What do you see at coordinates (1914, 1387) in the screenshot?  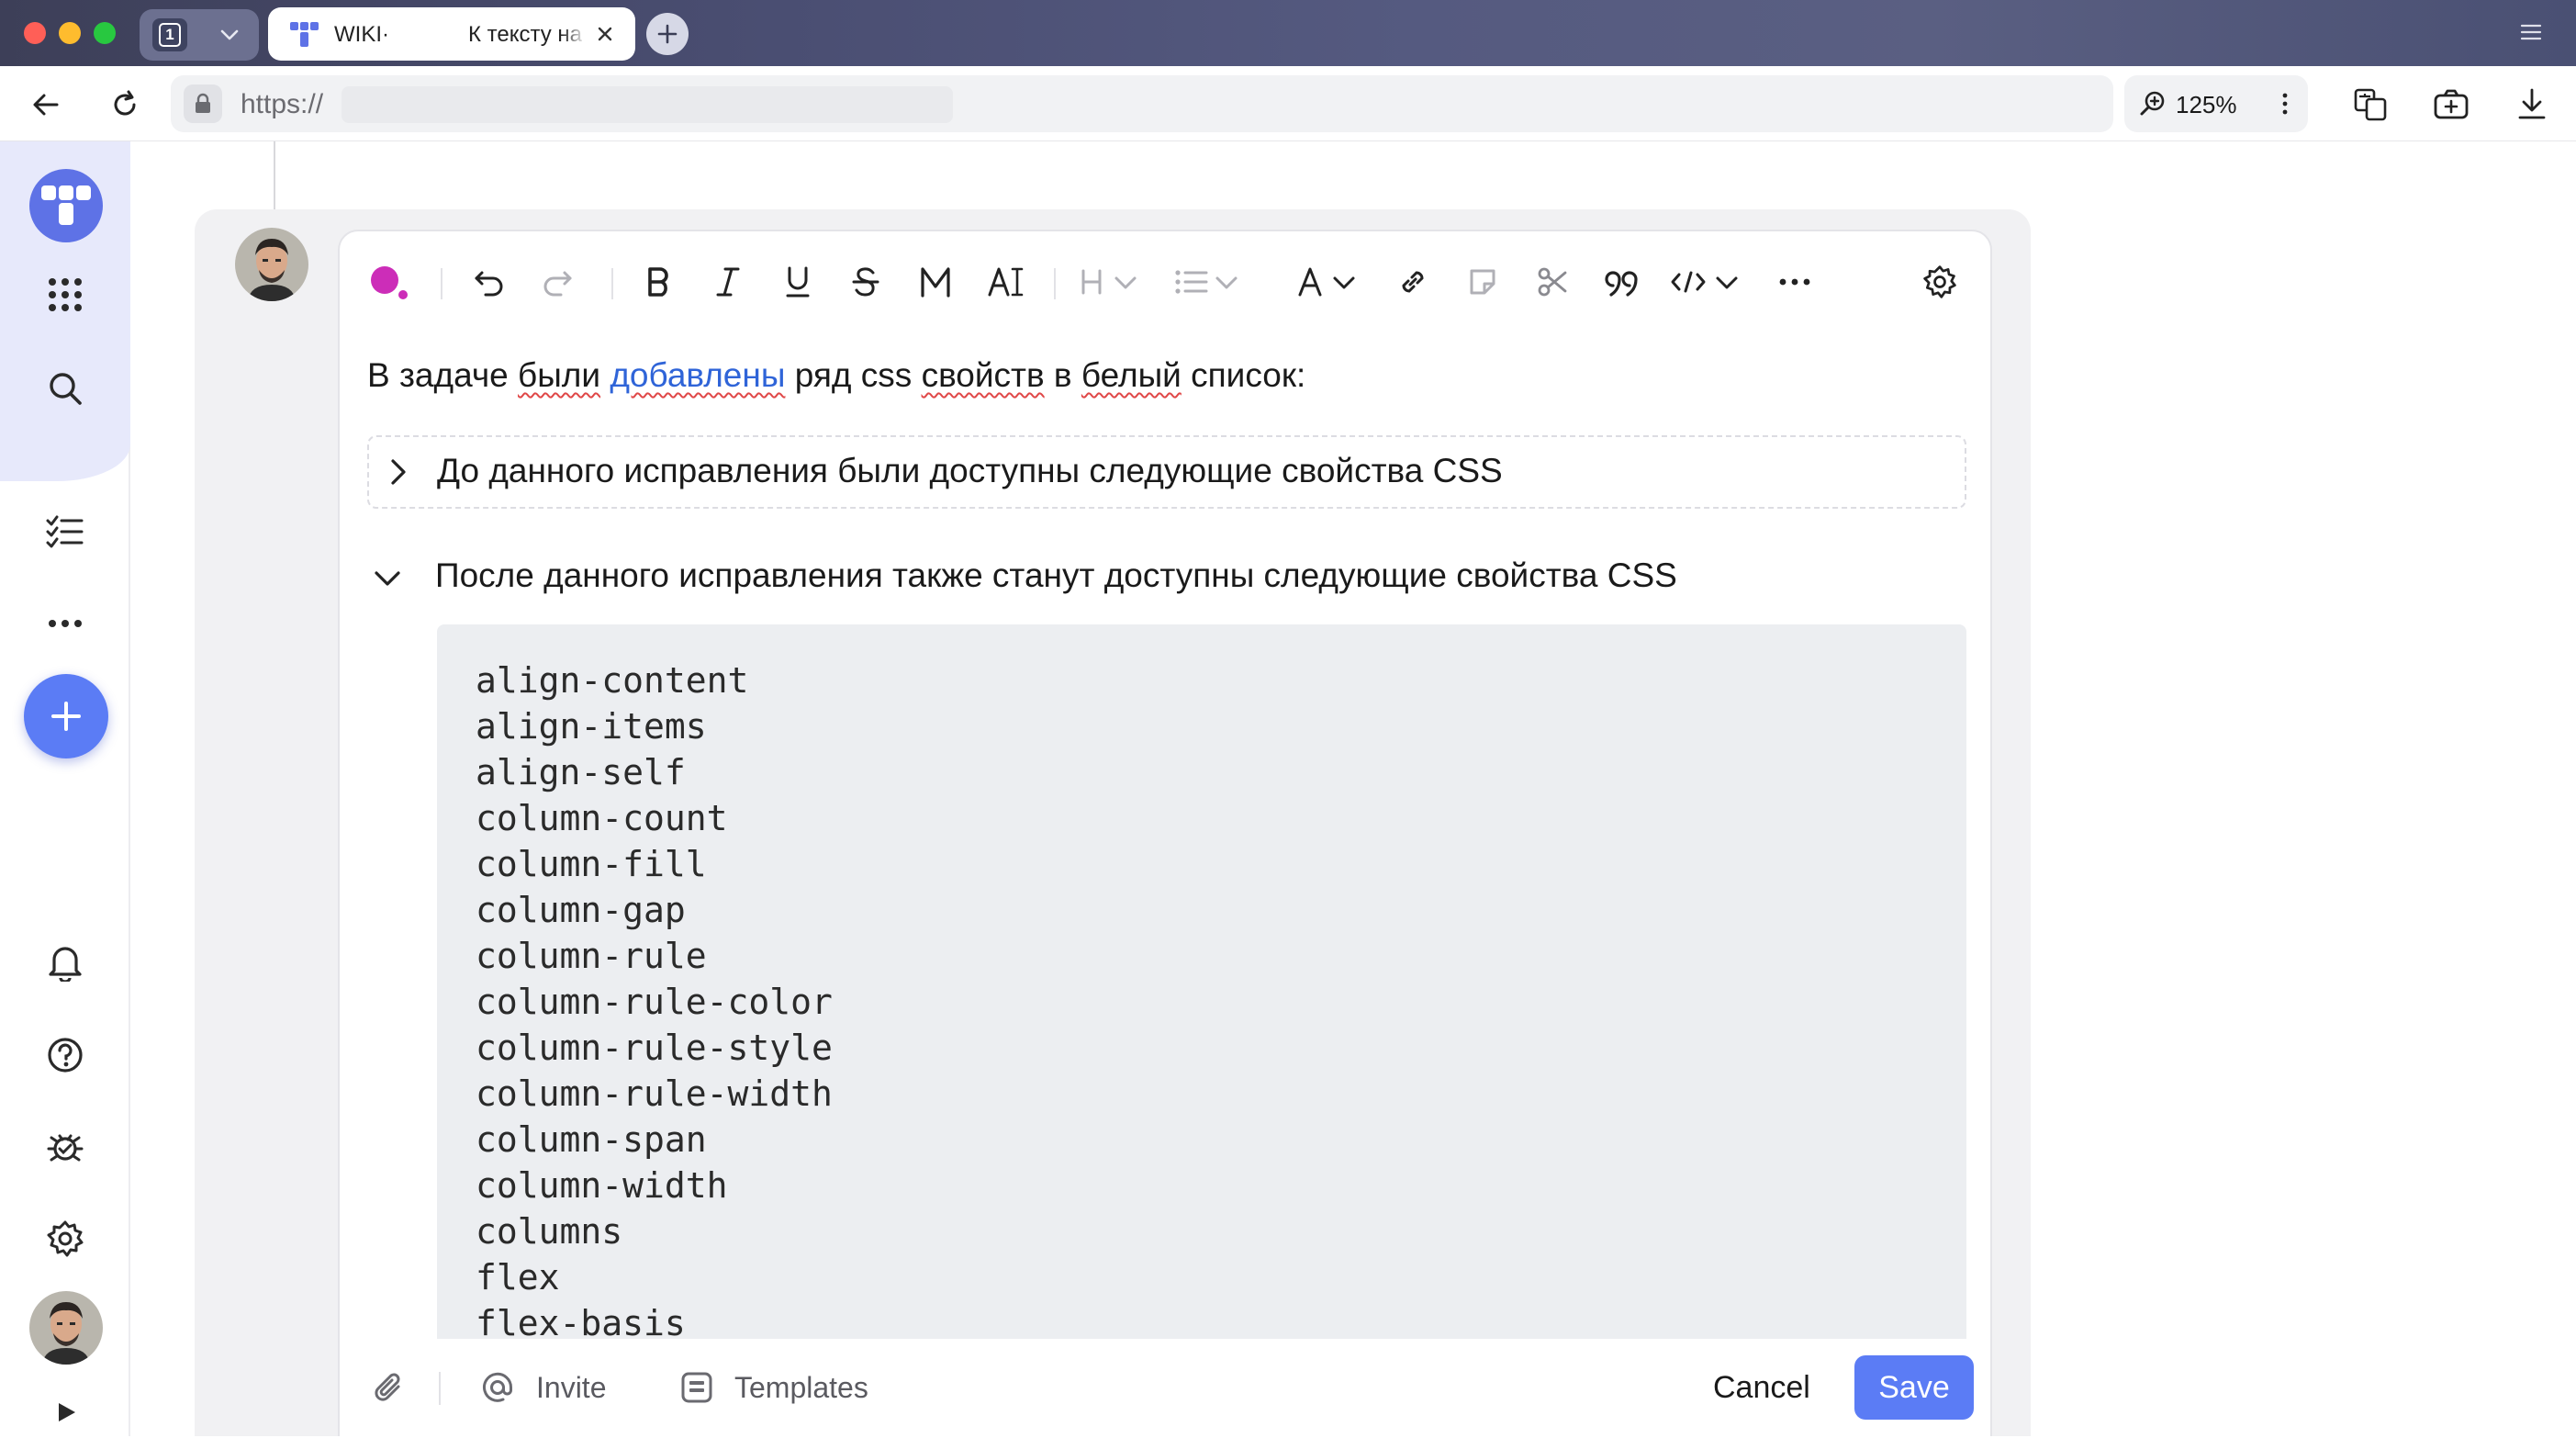 I see `save-button: Save` at bounding box center [1914, 1387].